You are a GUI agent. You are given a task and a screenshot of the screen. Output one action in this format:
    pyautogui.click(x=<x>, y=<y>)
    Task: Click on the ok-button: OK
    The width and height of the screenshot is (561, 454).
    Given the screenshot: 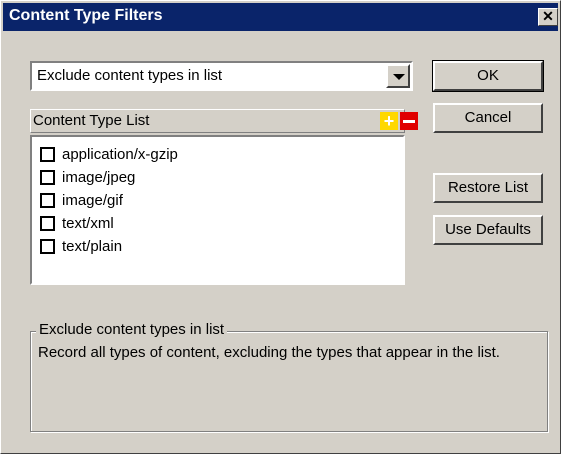 What is the action you would take?
    pyautogui.click(x=488, y=76)
    